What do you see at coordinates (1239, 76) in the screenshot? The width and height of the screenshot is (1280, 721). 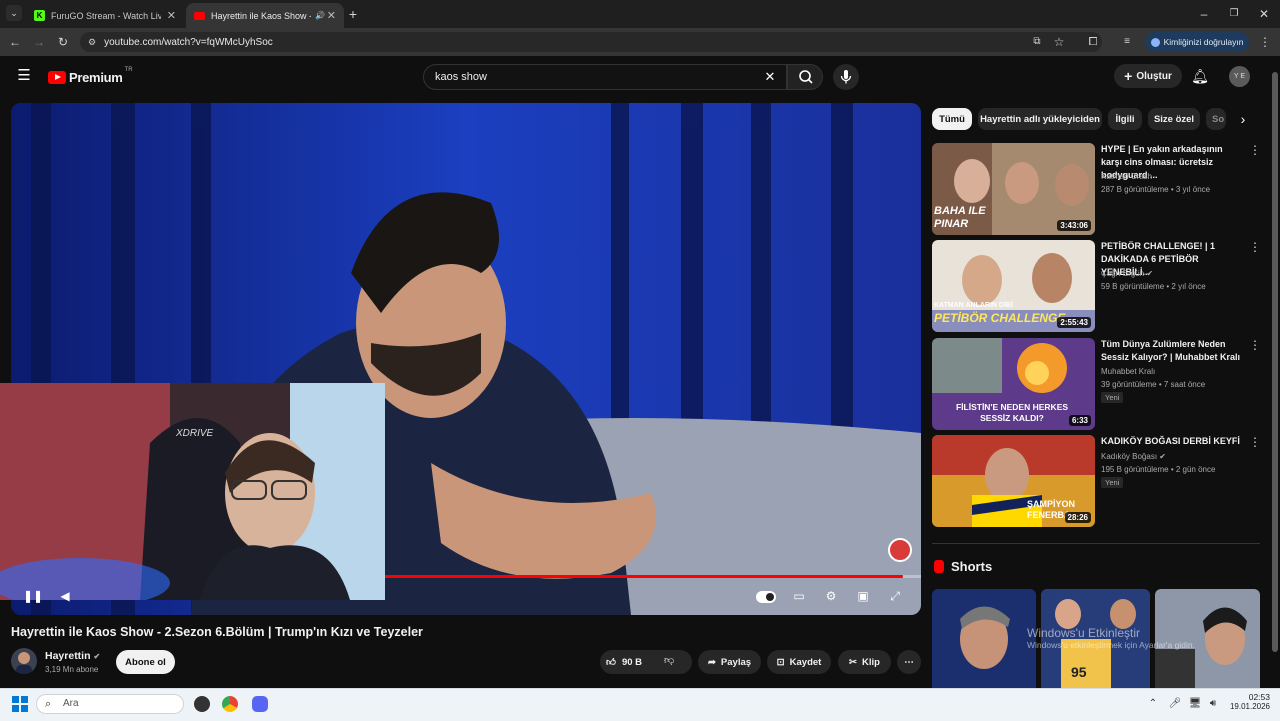 I see `account-avatar: Y E` at bounding box center [1239, 76].